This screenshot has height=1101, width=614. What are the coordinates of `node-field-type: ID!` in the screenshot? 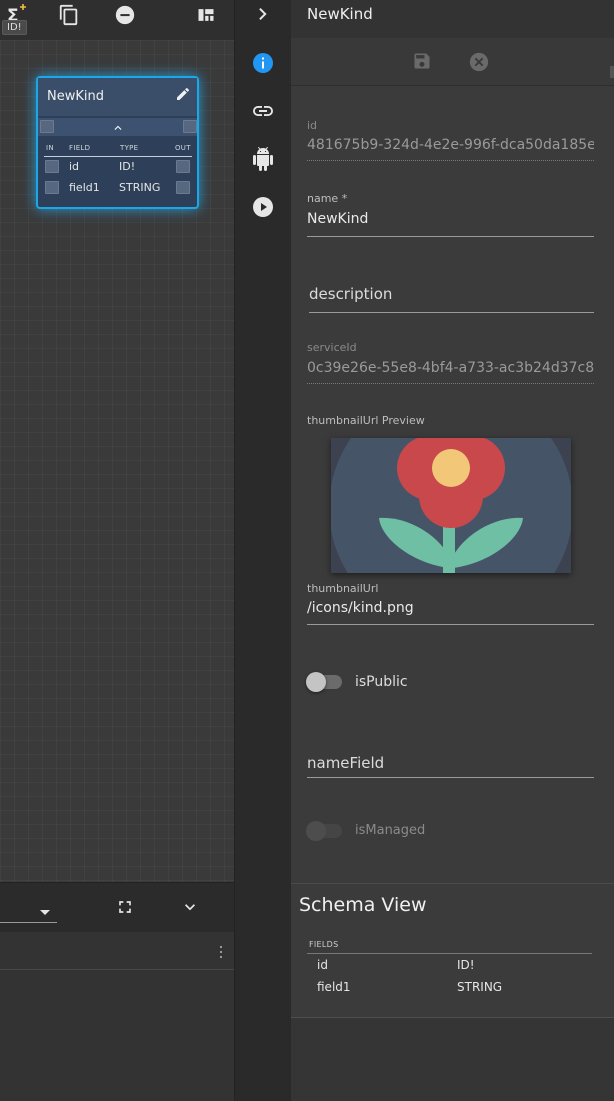 It's located at (127, 166).